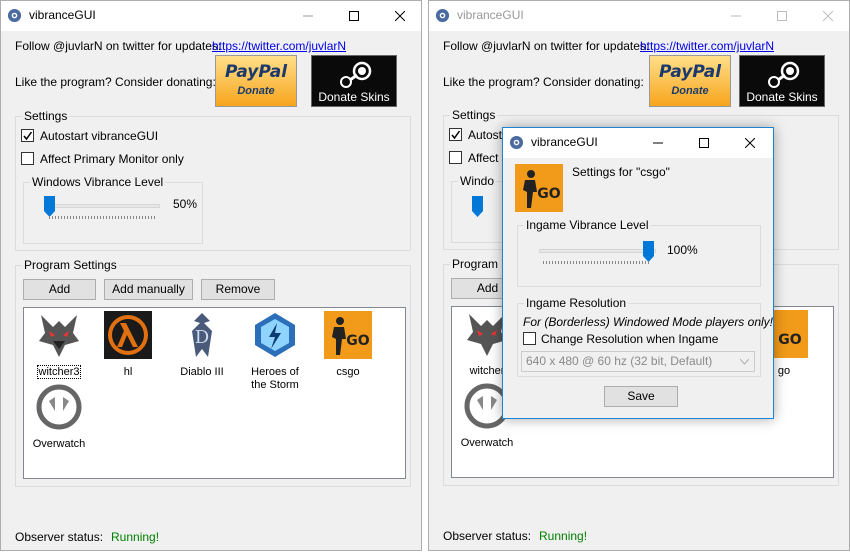 The width and height of the screenshot is (850, 552). What do you see at coordinates (619, 361) in the screenshot?
I see `resolution-selected-value: 640 x 480 @ 60 hz (32 bit, Default)` at bounding box center [619, 361].